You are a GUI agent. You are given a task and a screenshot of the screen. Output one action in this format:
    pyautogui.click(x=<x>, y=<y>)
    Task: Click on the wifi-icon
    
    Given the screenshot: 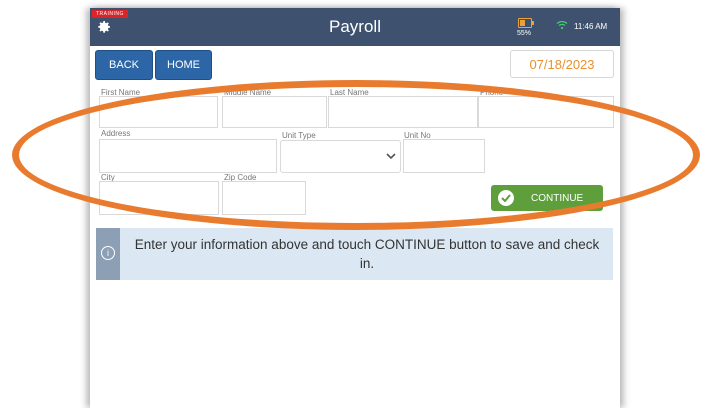 What is the action you would take?
    pyautogui.click(x=562, y=25)
    